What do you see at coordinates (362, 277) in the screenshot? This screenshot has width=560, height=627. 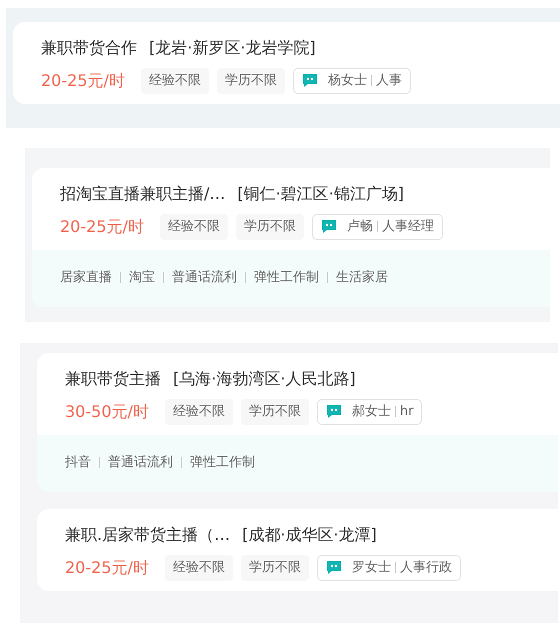 I see `skill-tag: 生活家居` at bounding box center [362, 277].